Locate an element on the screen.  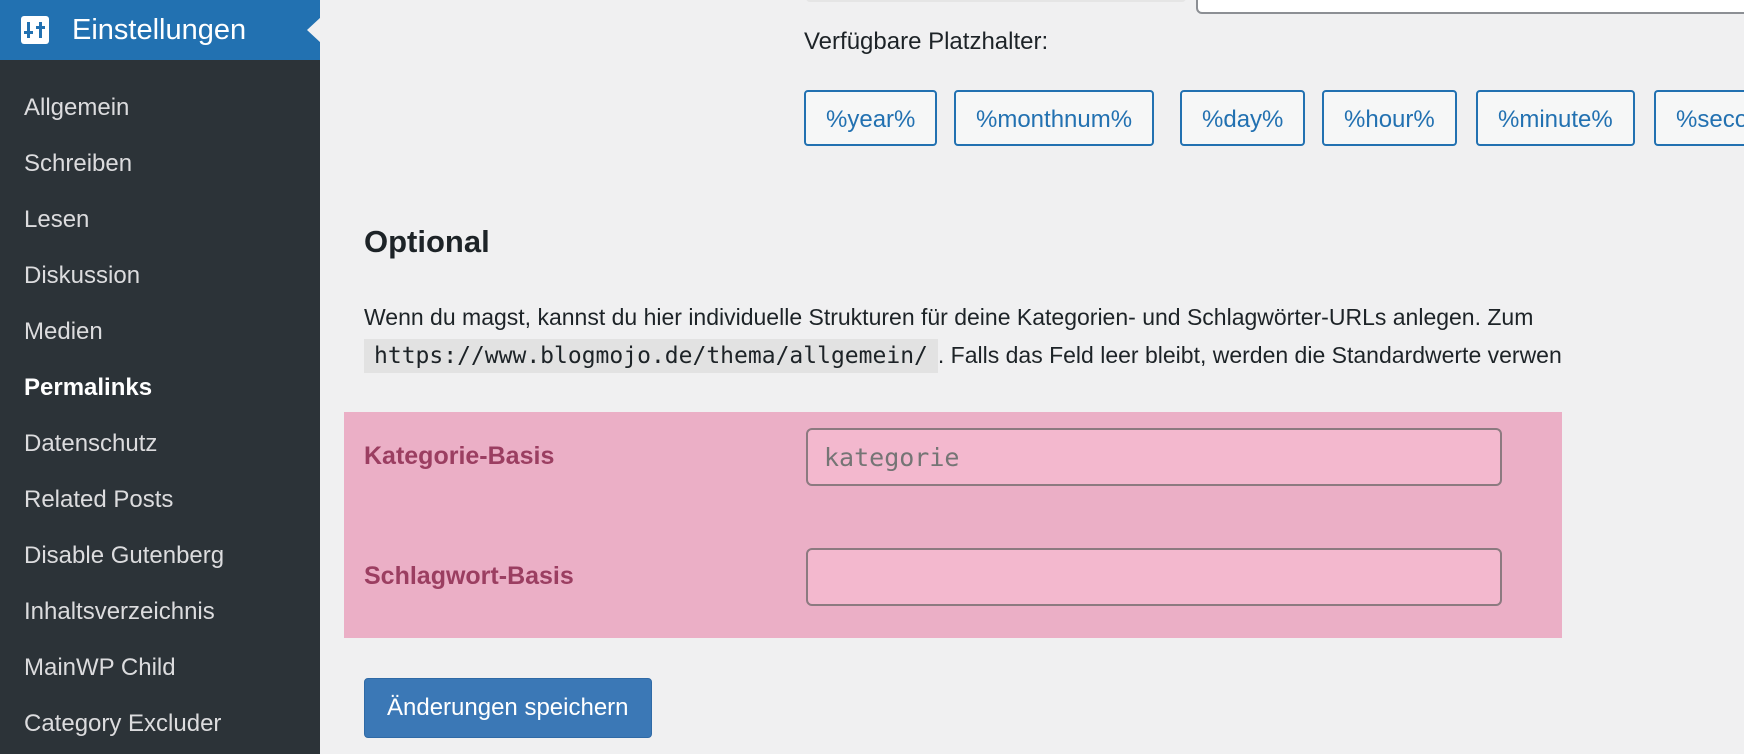
section-title-optional: Optional is located at coordinates (427, 241).